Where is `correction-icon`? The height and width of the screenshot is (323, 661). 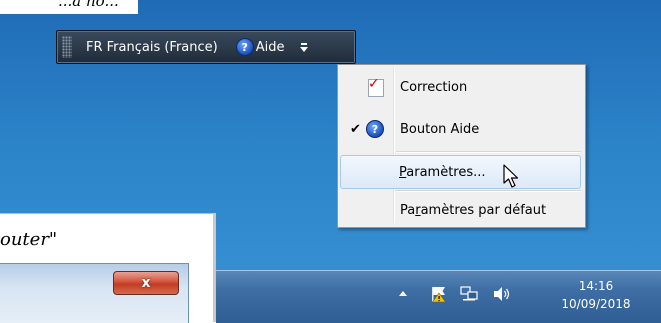 correction-icon is located at coordinates (376, 86).